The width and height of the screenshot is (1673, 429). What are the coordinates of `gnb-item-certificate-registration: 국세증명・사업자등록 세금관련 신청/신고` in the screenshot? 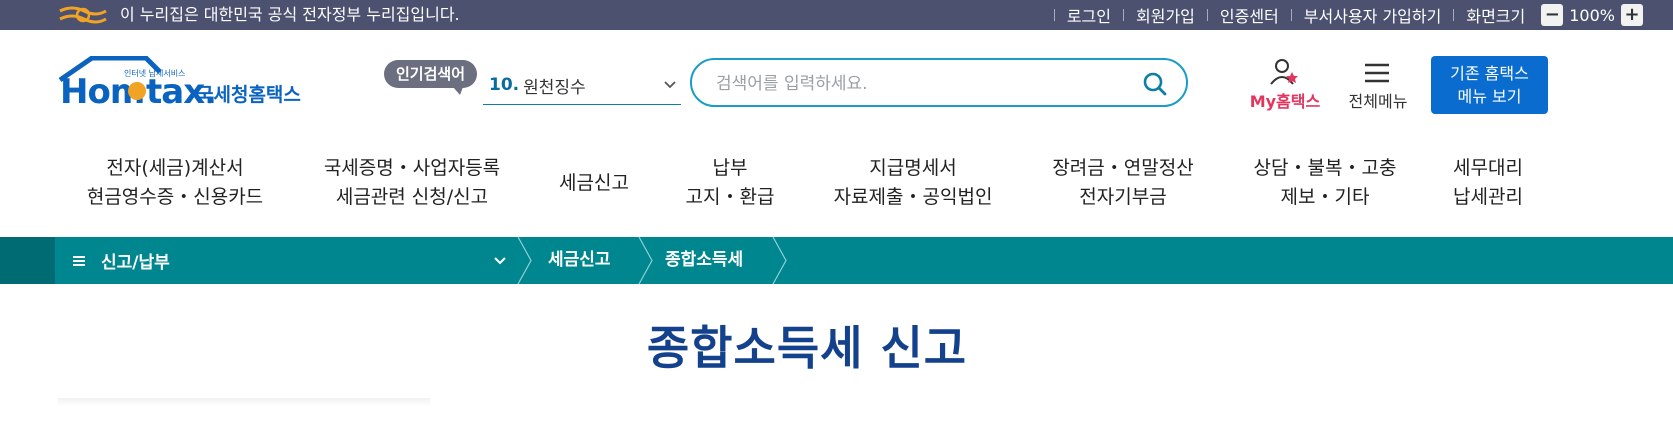 It's located at (412, 183).